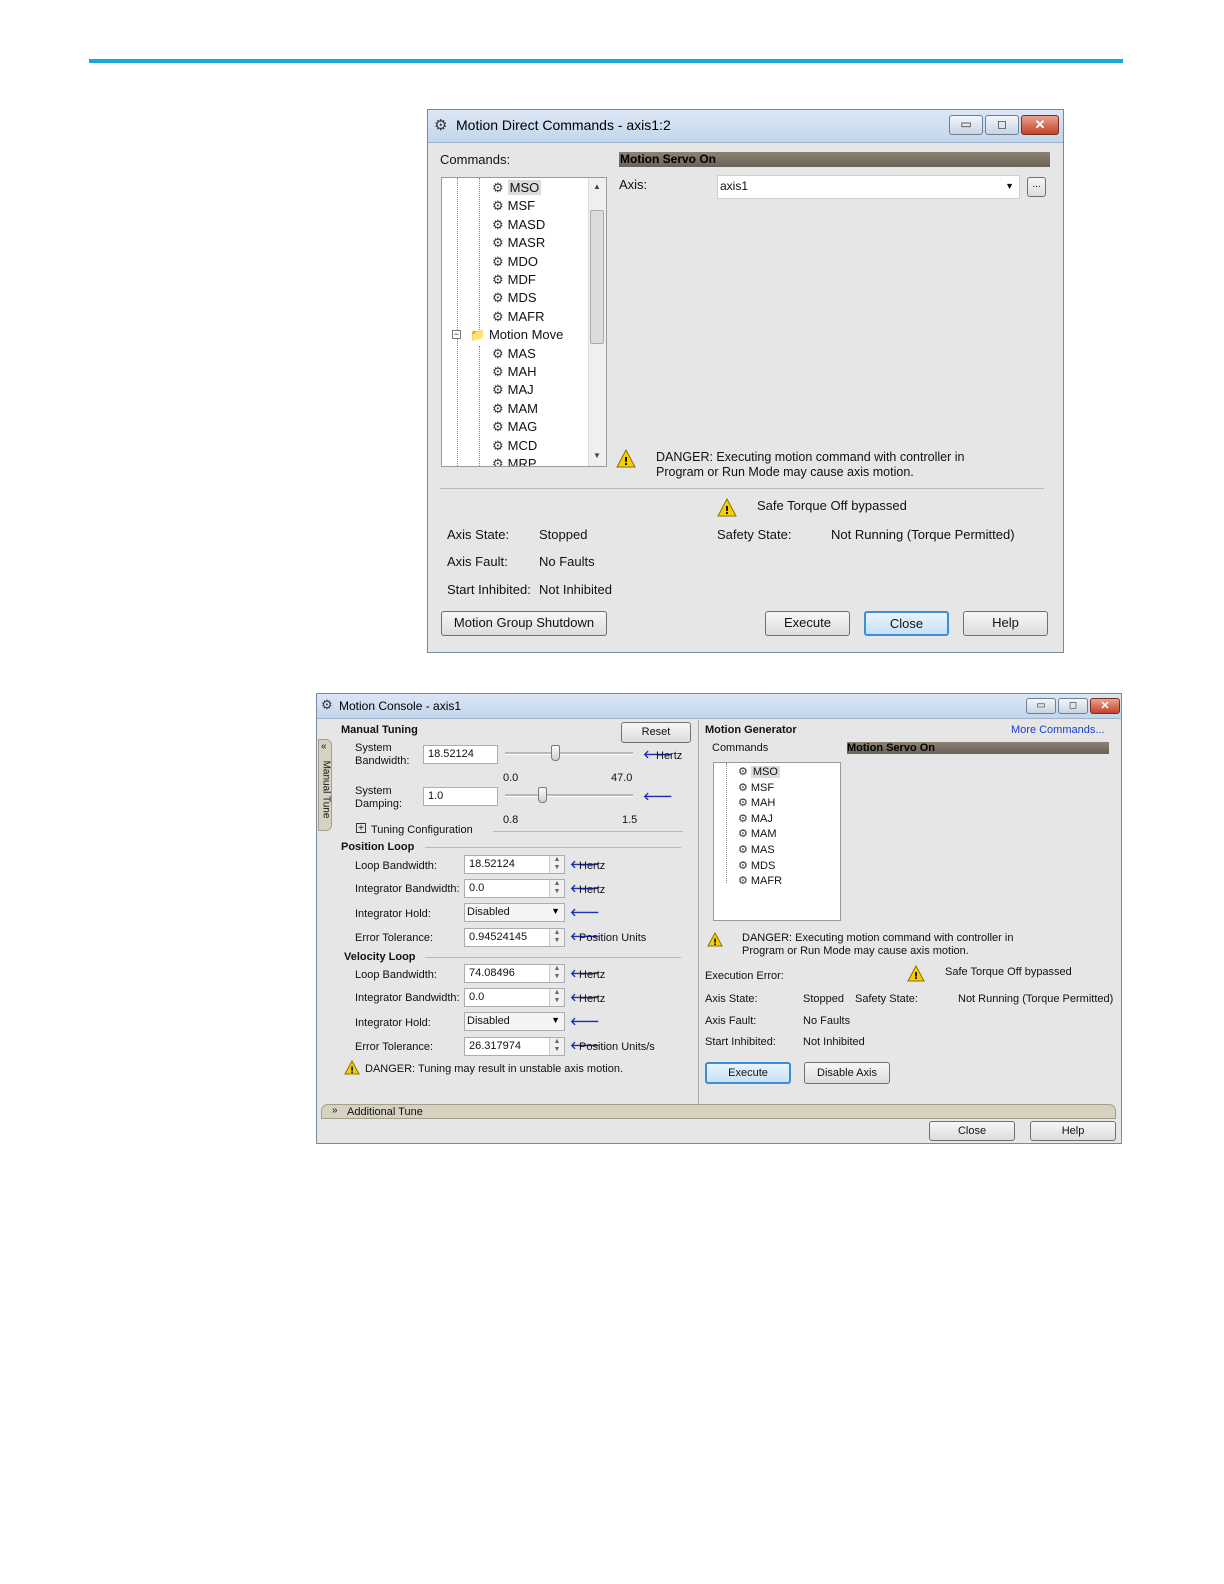  What do you see at coordinates (522, 298) in the screenshot?
I see `tree-item-label: MDS` at bounding box center [522, 298].